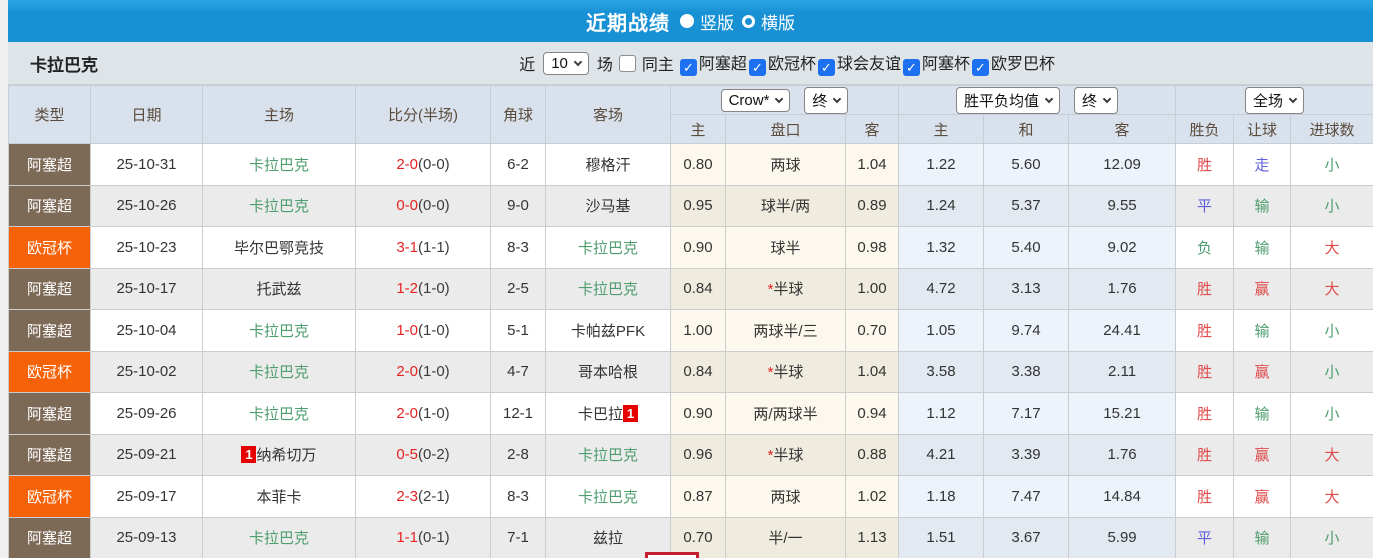 This screenshot has height=558, width=1373. Describe the element at coordinates (872, 330) in the screenshot. I see `odds-away: 0.70` at that location.